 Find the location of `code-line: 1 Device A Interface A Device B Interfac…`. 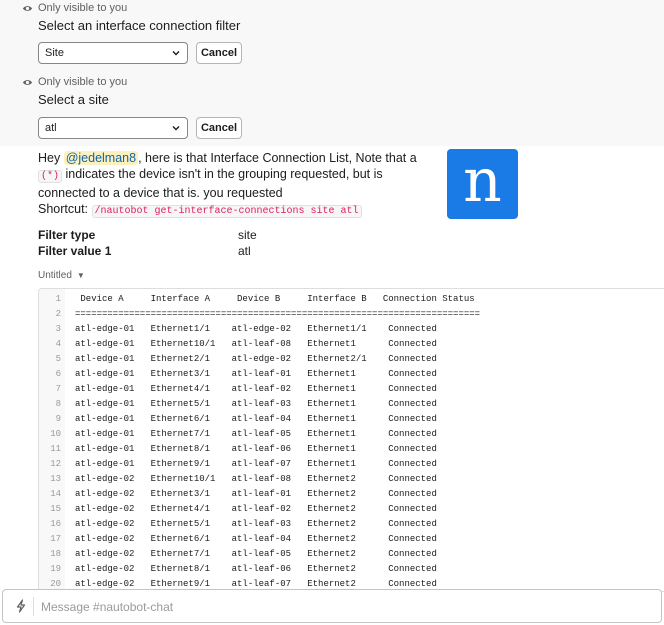

code-line: 1 Device A Interface A Device B Interfac… is located at coordinates (257, 299).